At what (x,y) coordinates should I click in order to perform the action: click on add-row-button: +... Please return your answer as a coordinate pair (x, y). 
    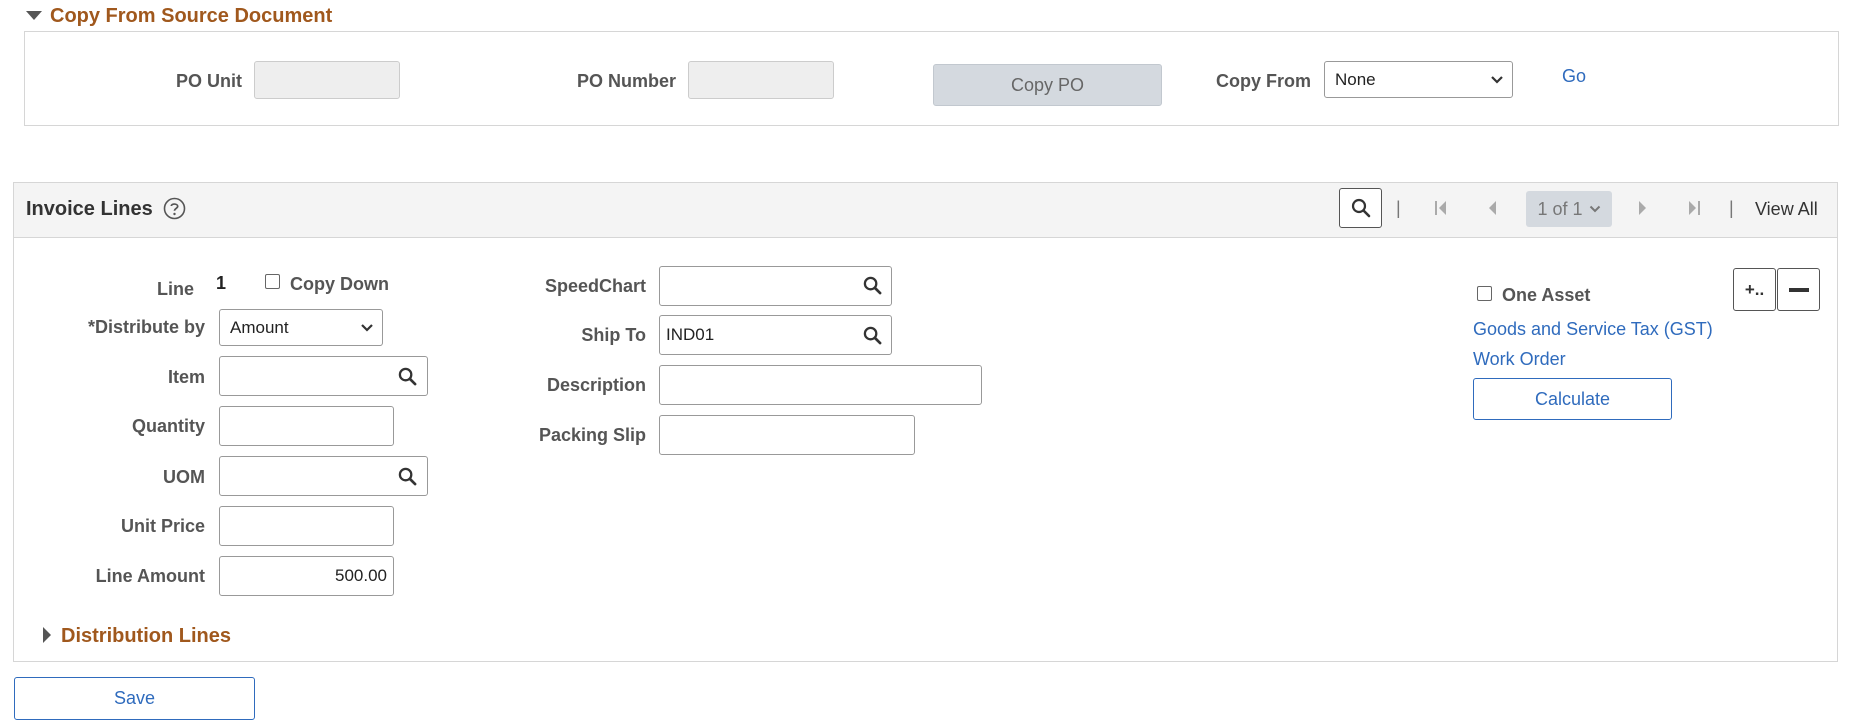
    Looking at the image, I should click on (1754, 289).